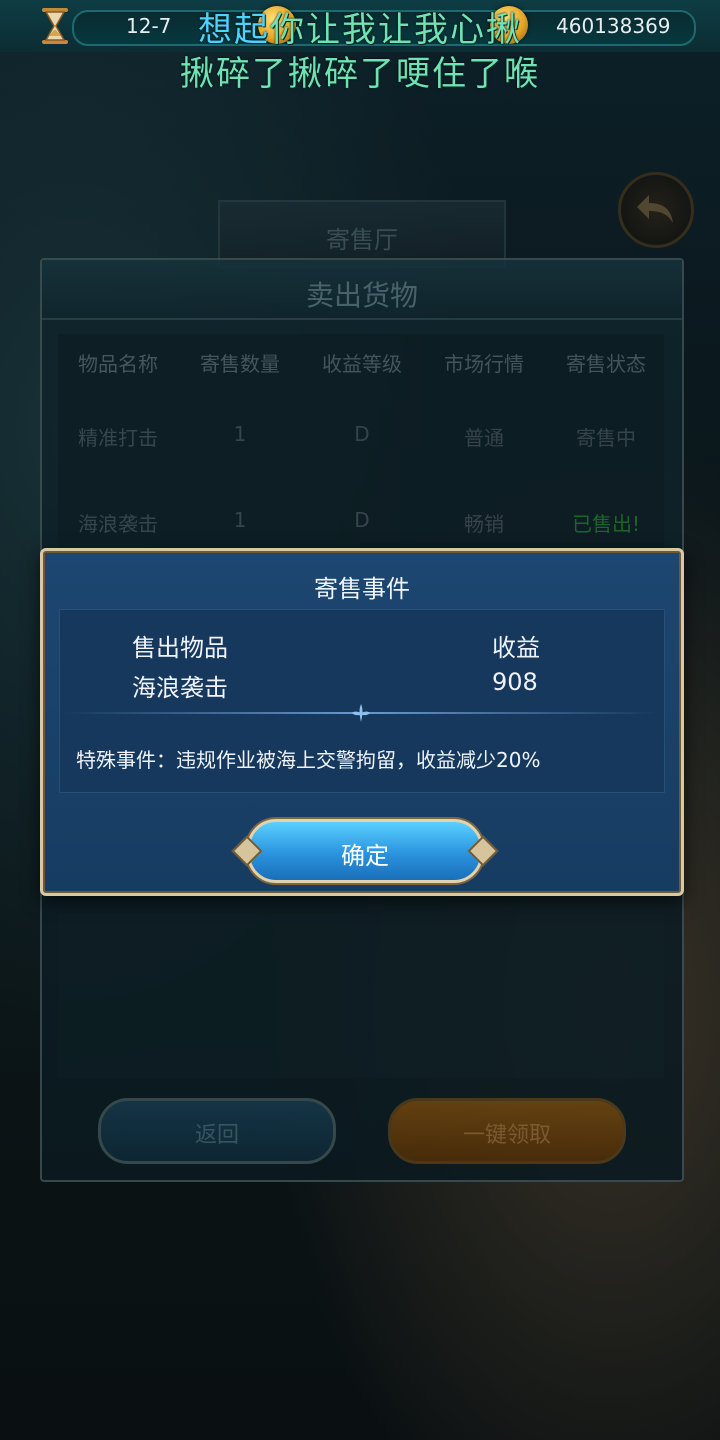 The width and height of the screenshot is (720, 1440). What do you see at coordinates (360, 74) in the screenshot?
I see `lyric-overlay-line-2: 揪碎了揪碎了哽住了喉` at bounding box center [360, 74].